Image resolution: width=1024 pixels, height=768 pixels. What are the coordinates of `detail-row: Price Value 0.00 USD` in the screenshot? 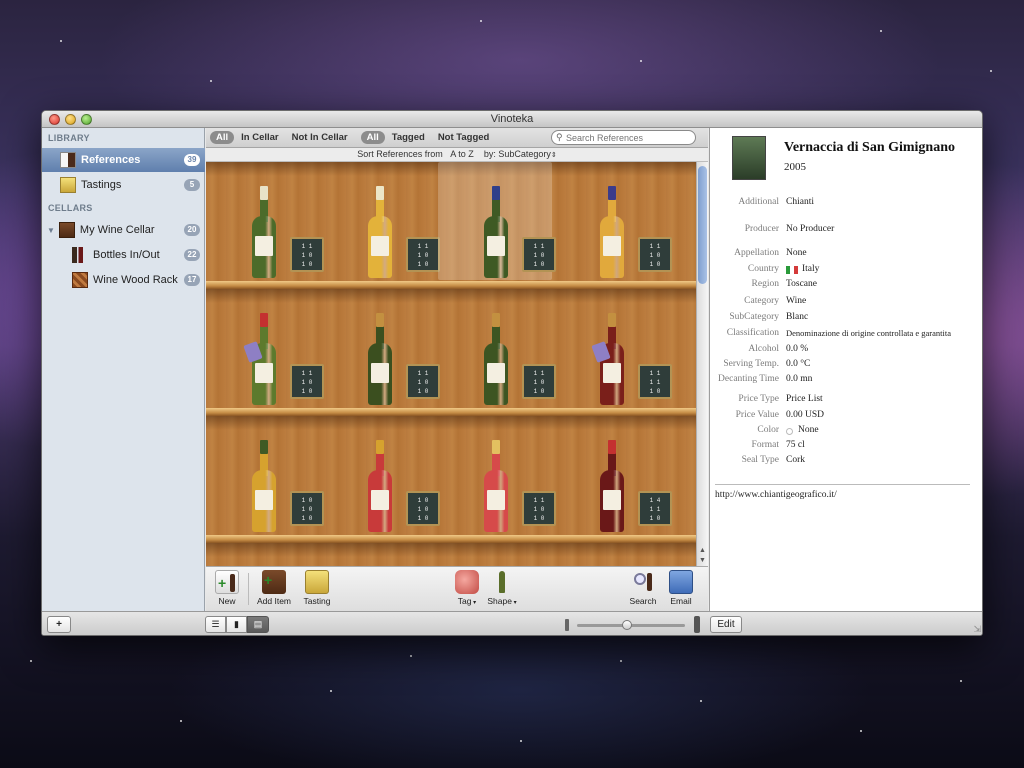 It's located at (846, 417).